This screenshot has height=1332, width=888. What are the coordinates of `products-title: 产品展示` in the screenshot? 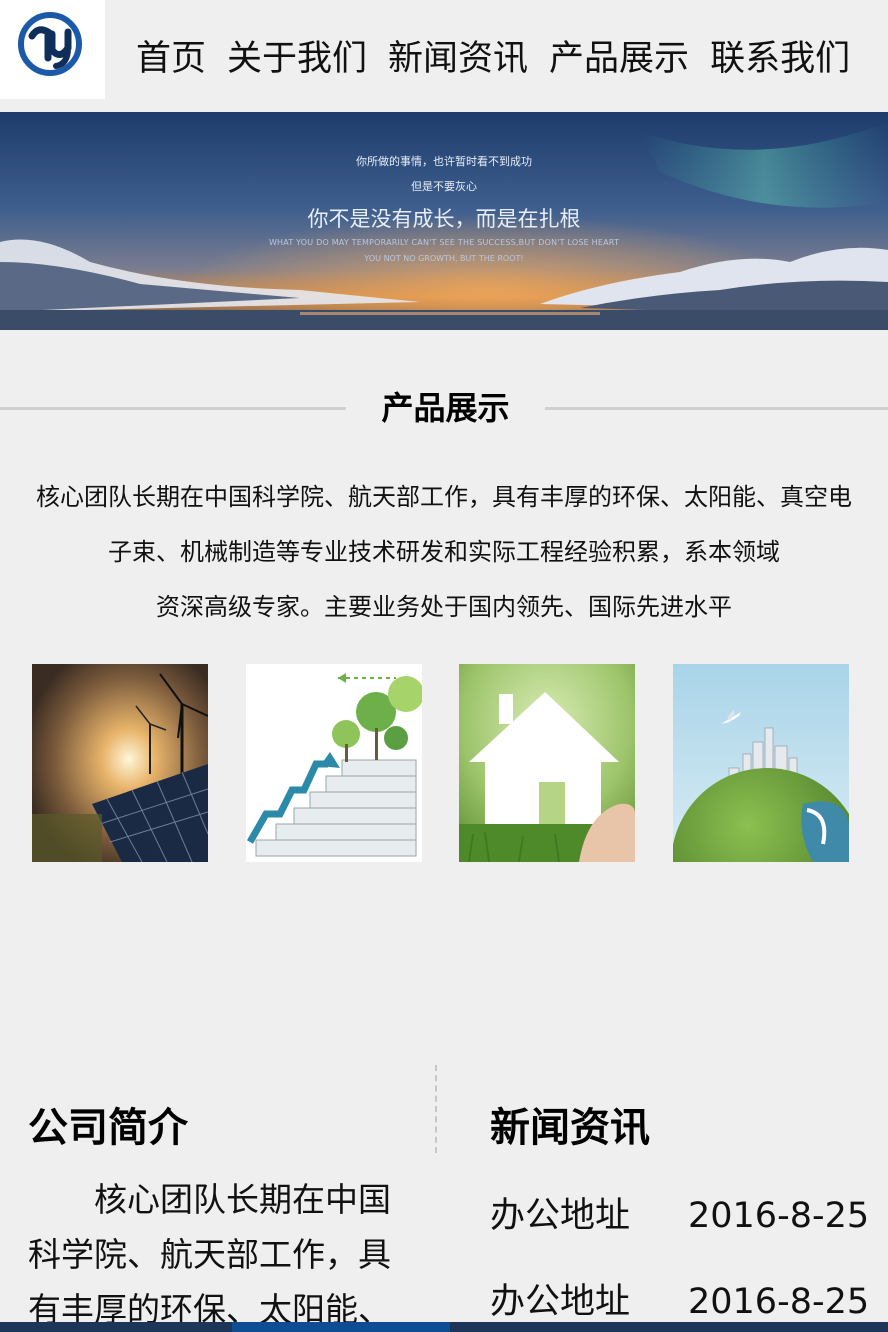 It's located at (445, 408).